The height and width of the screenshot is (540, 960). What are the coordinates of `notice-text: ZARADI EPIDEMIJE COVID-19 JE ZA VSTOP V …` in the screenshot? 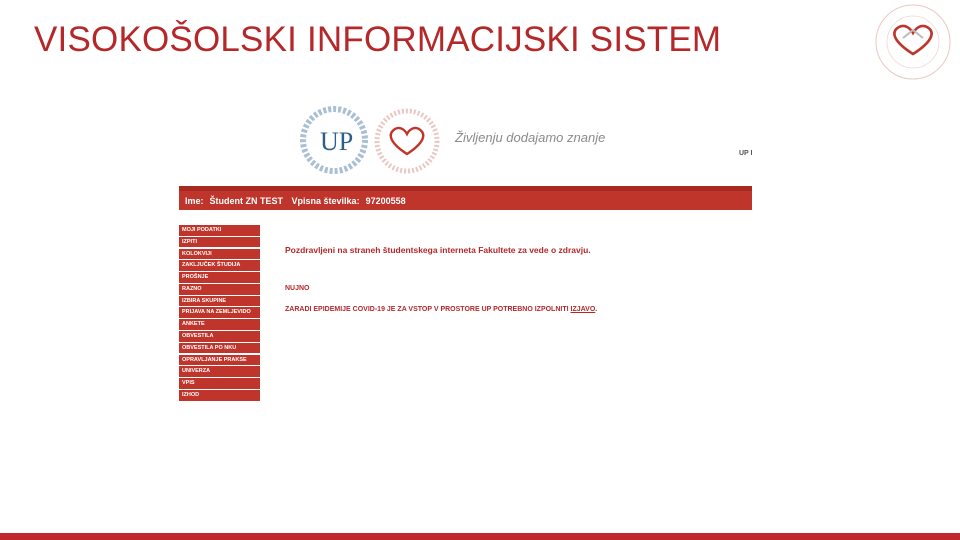 It's located at (428, 309).